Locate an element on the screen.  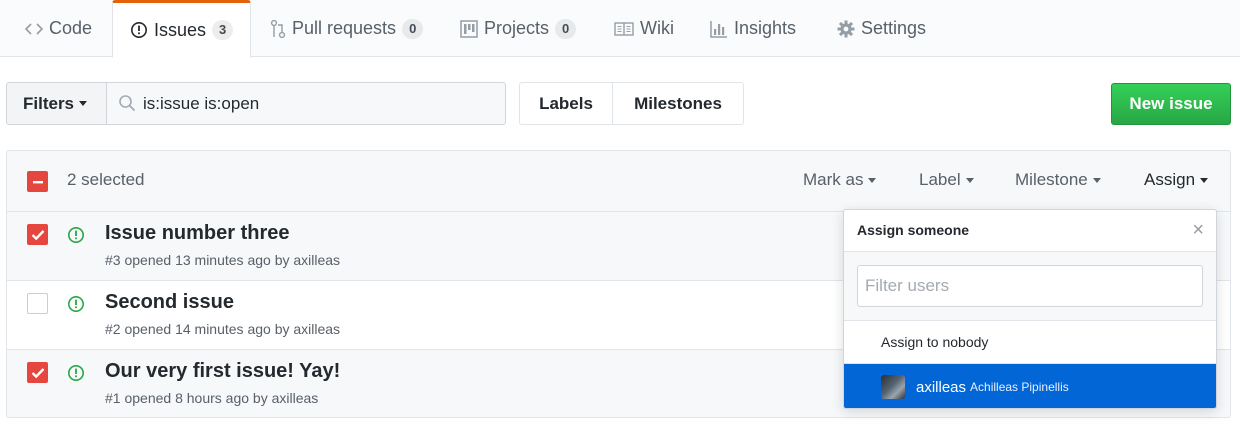
mark-as-menu: Mark as is located at coordinates (840, 180).